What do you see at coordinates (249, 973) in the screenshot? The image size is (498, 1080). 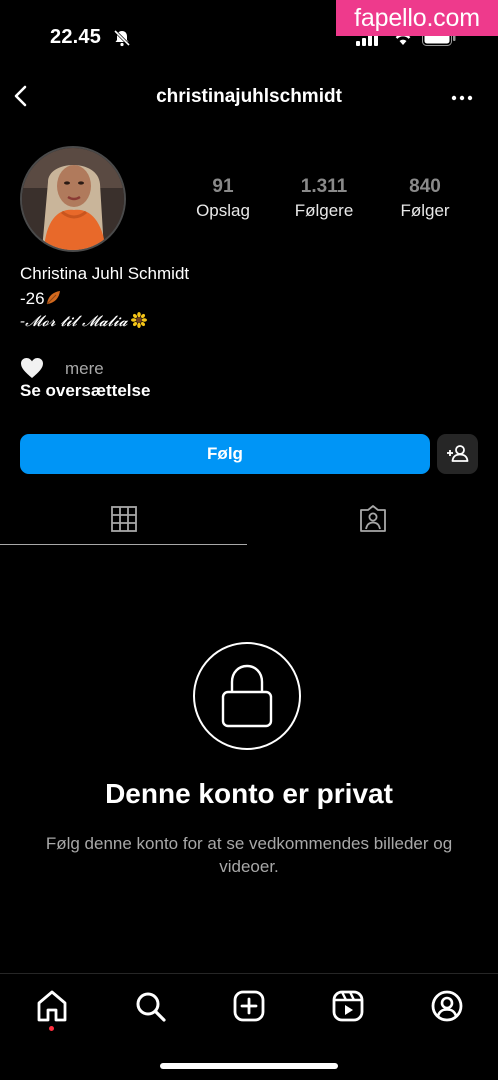 I see `bottom-nav-divider` at bounding box center [249, 973].